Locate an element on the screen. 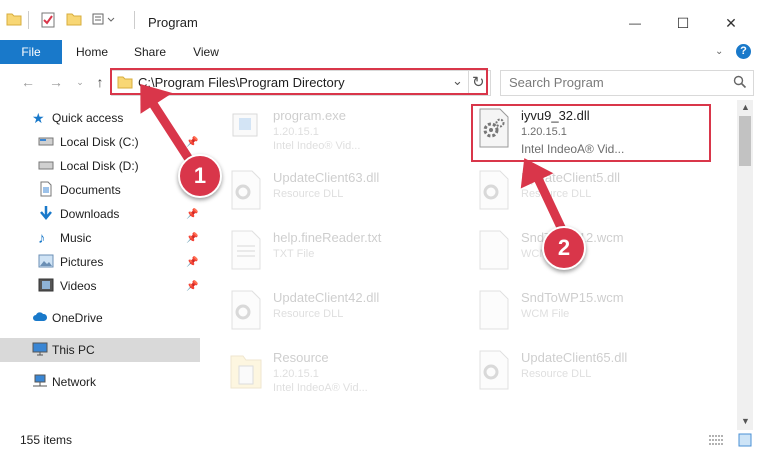 The width and height of the screenshot is (769, 466). star-icon: ★ is located at coordinates (38, 117).